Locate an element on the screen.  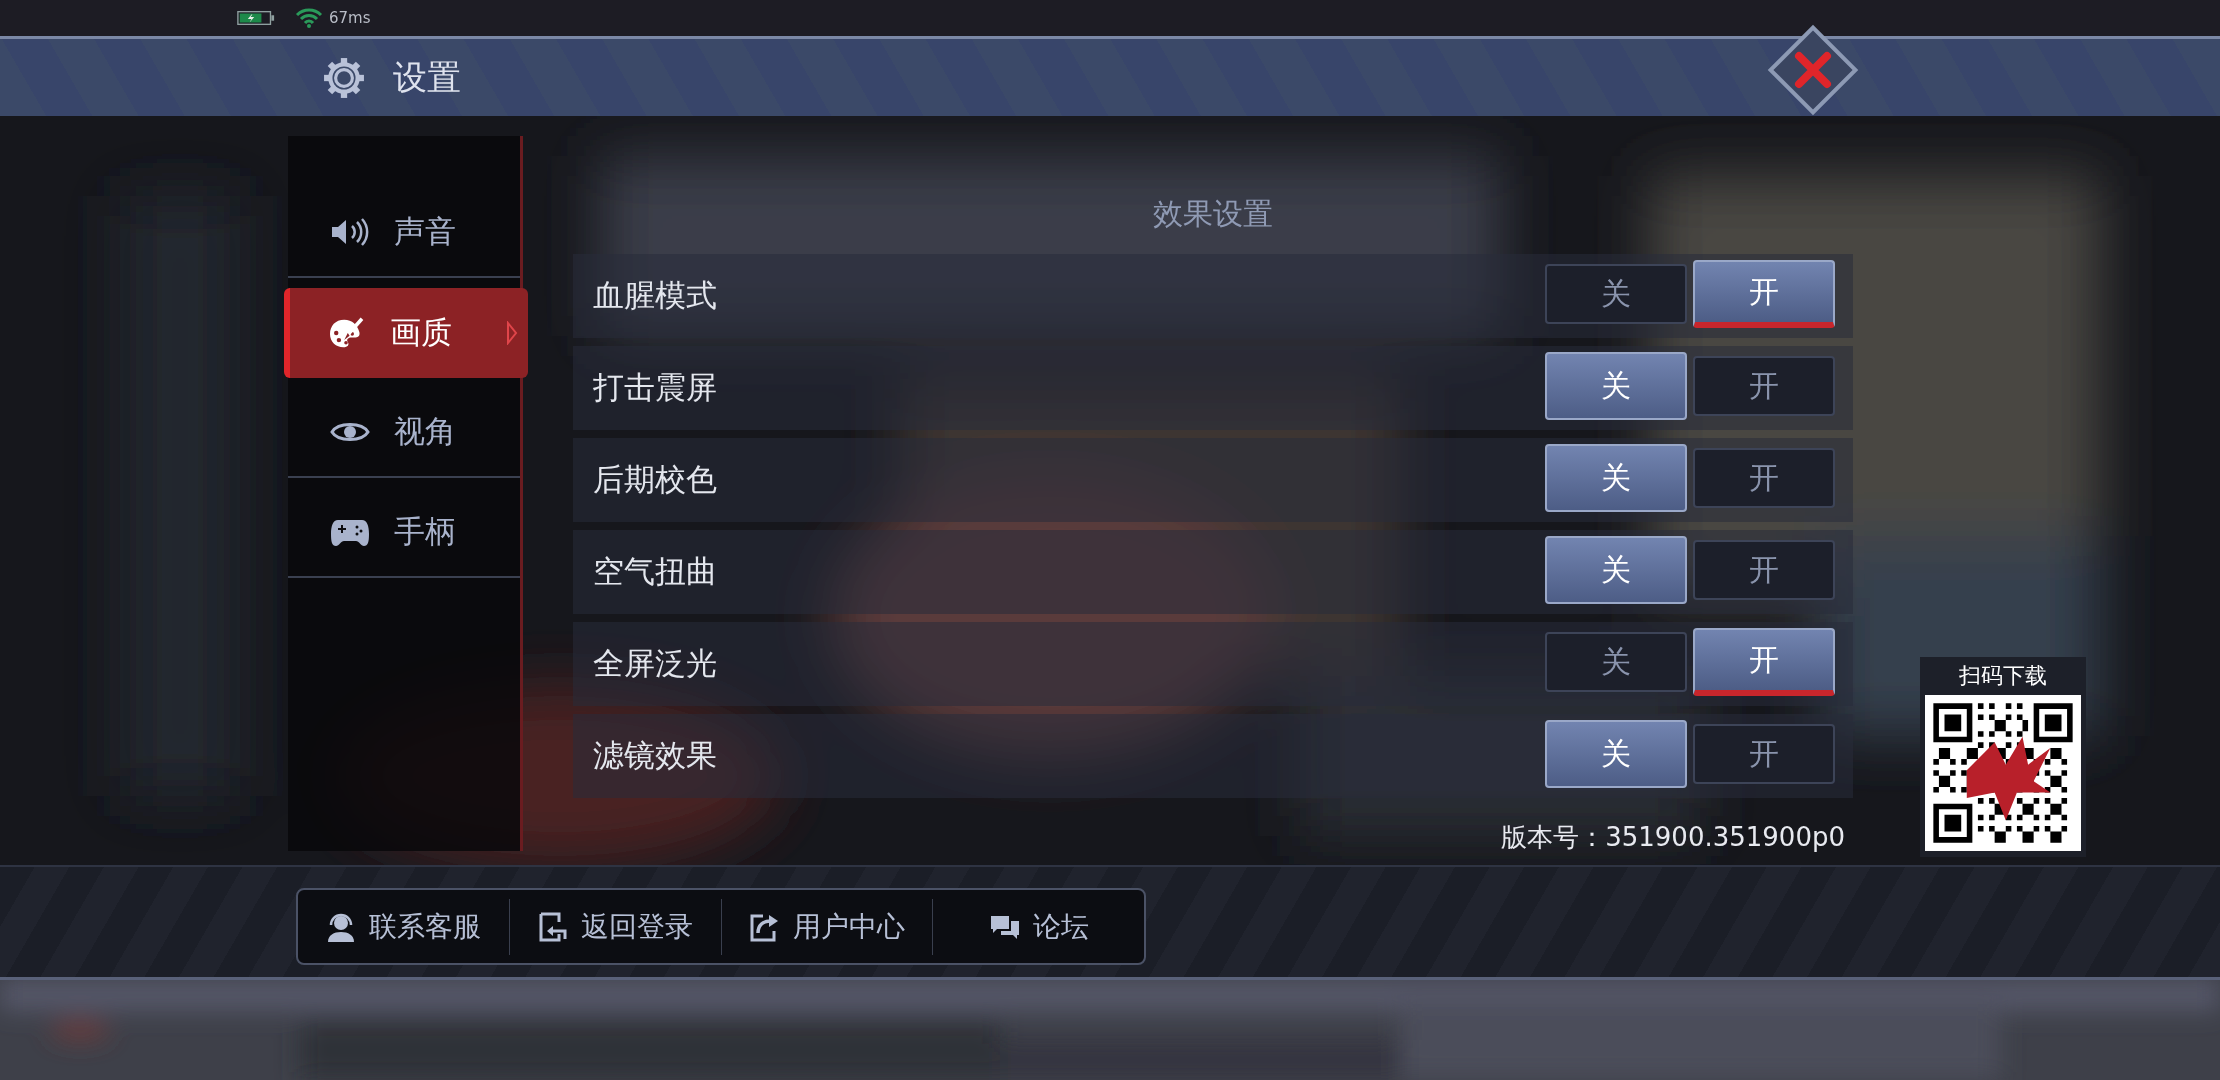
footer-button: 论坛 is located at coordinates (1038, 926).